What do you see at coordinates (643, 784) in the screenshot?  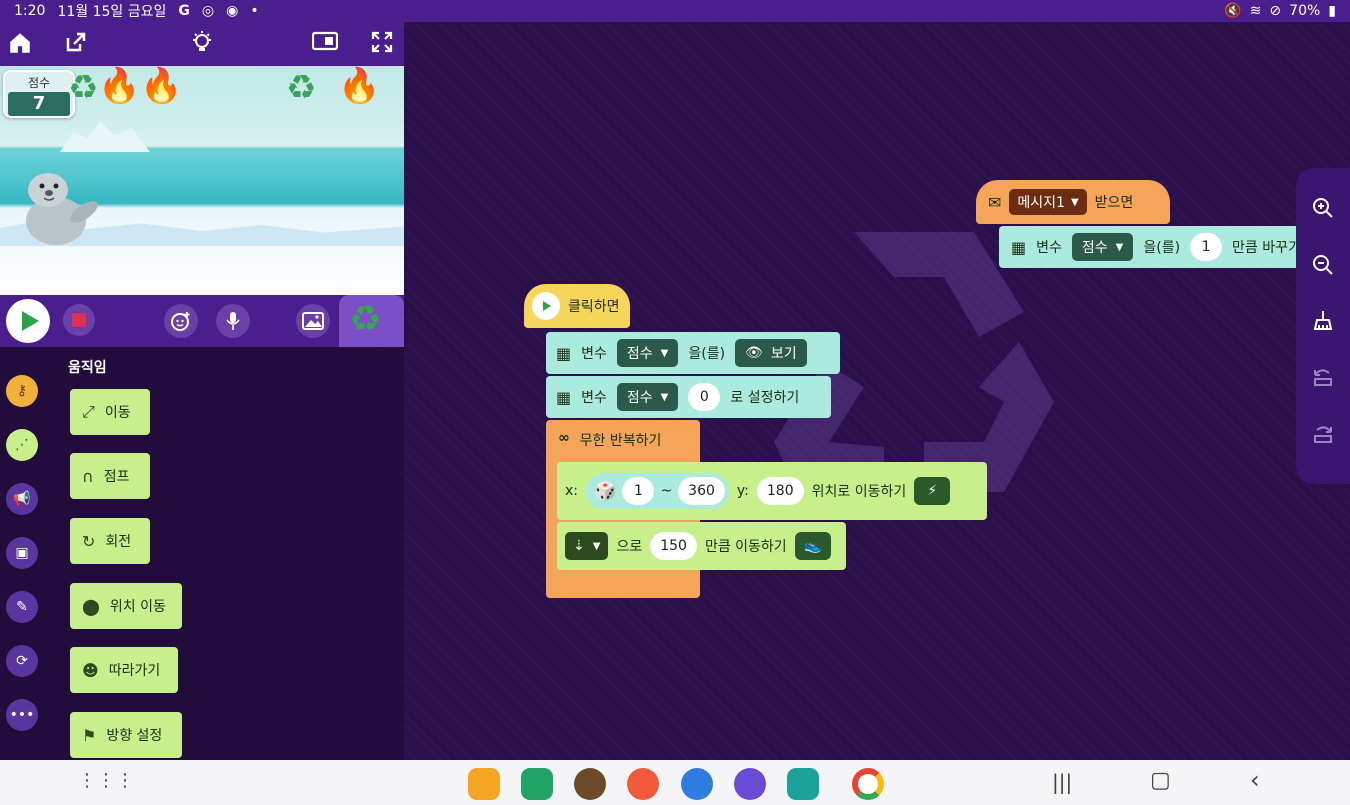 I see `contacts-app-icon` at bounding box center [643, 784].